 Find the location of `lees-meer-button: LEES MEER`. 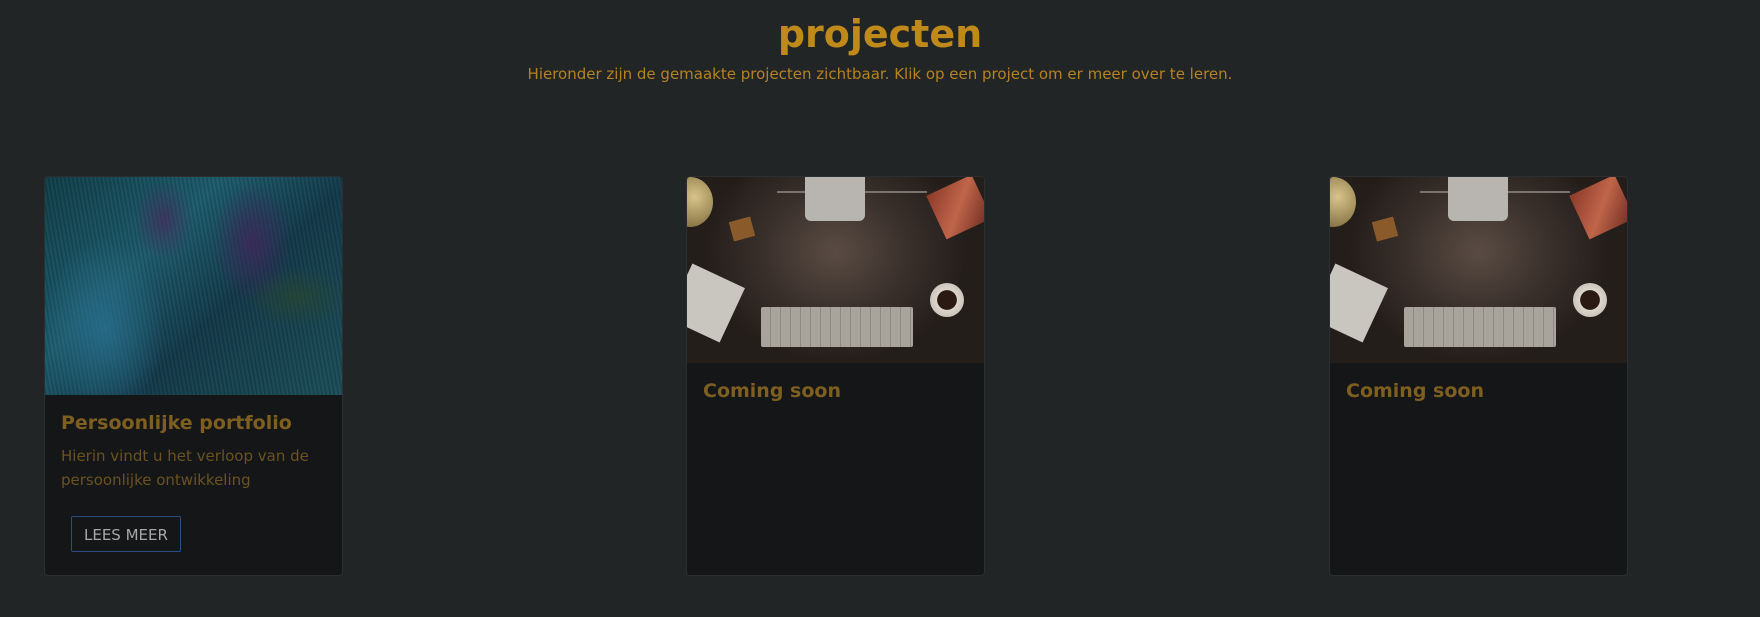

lees-meer-button: LEES MEER is located at coordinates (126, 534).